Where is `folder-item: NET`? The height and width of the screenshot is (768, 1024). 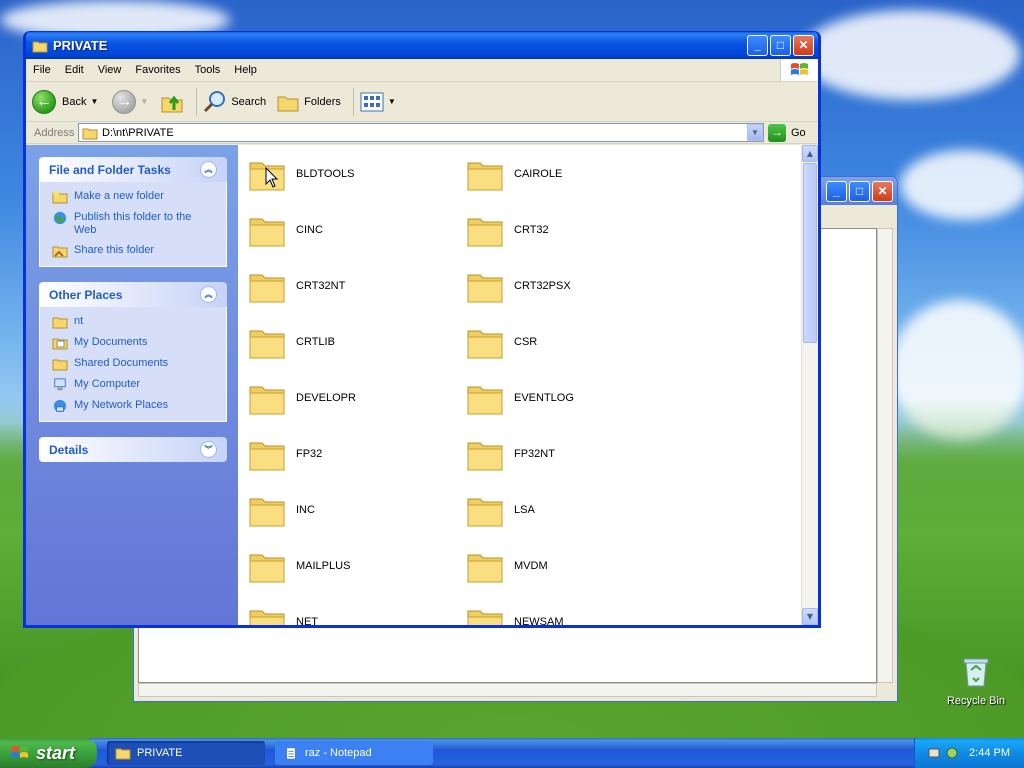
folder-item: NET is located at coordinates (357, 613).